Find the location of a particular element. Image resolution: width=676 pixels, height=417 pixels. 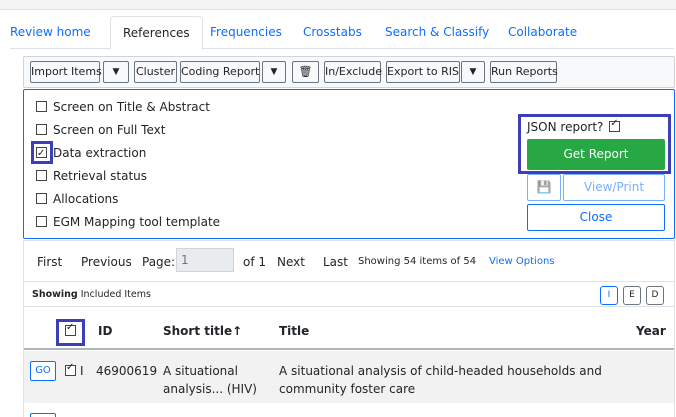

export-ris-button: Export to RIS is located at coordinates (423, 72).